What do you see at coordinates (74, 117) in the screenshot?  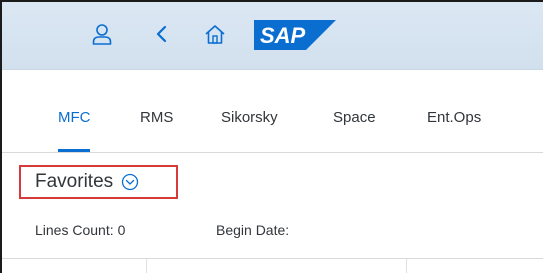 I see `tab-mfc: MFC` at bounding box center [74, 117].